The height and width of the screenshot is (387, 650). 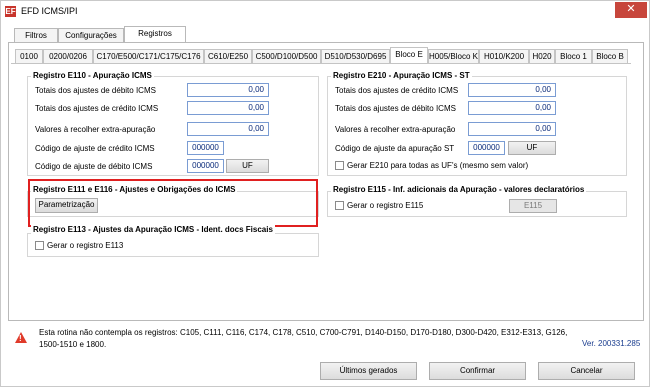 I want to click on subtab-c170: C170/E500/C171/C175/C176, so click(x=148, y=56).